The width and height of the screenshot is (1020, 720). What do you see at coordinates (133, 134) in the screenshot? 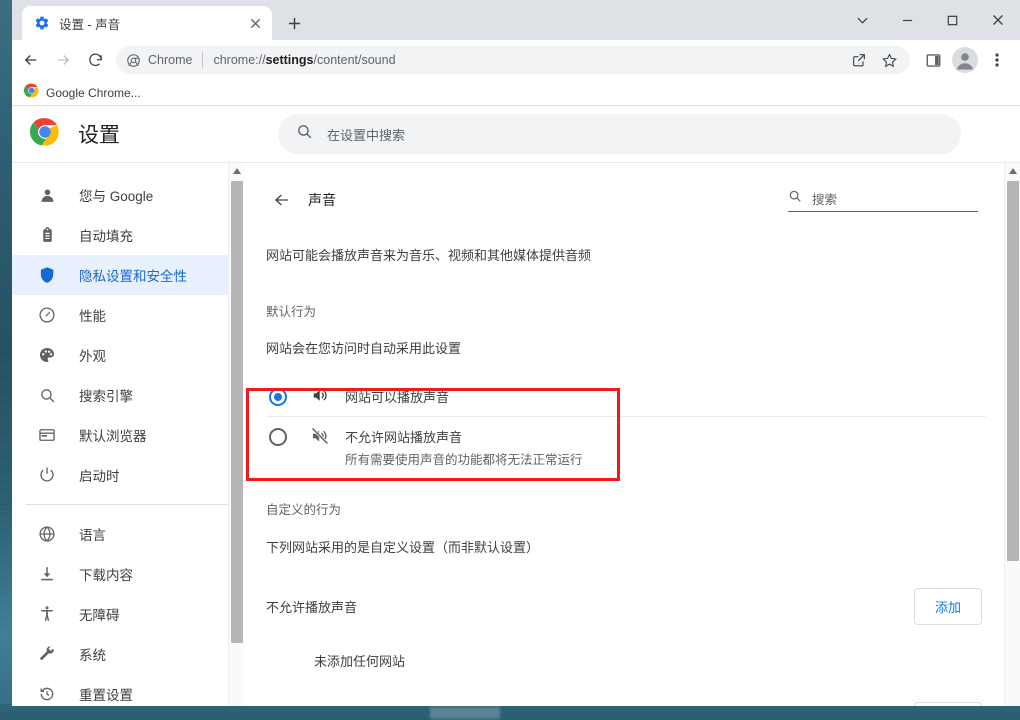
I see `settings-brand: 设置` at bounding box center [133, 134].